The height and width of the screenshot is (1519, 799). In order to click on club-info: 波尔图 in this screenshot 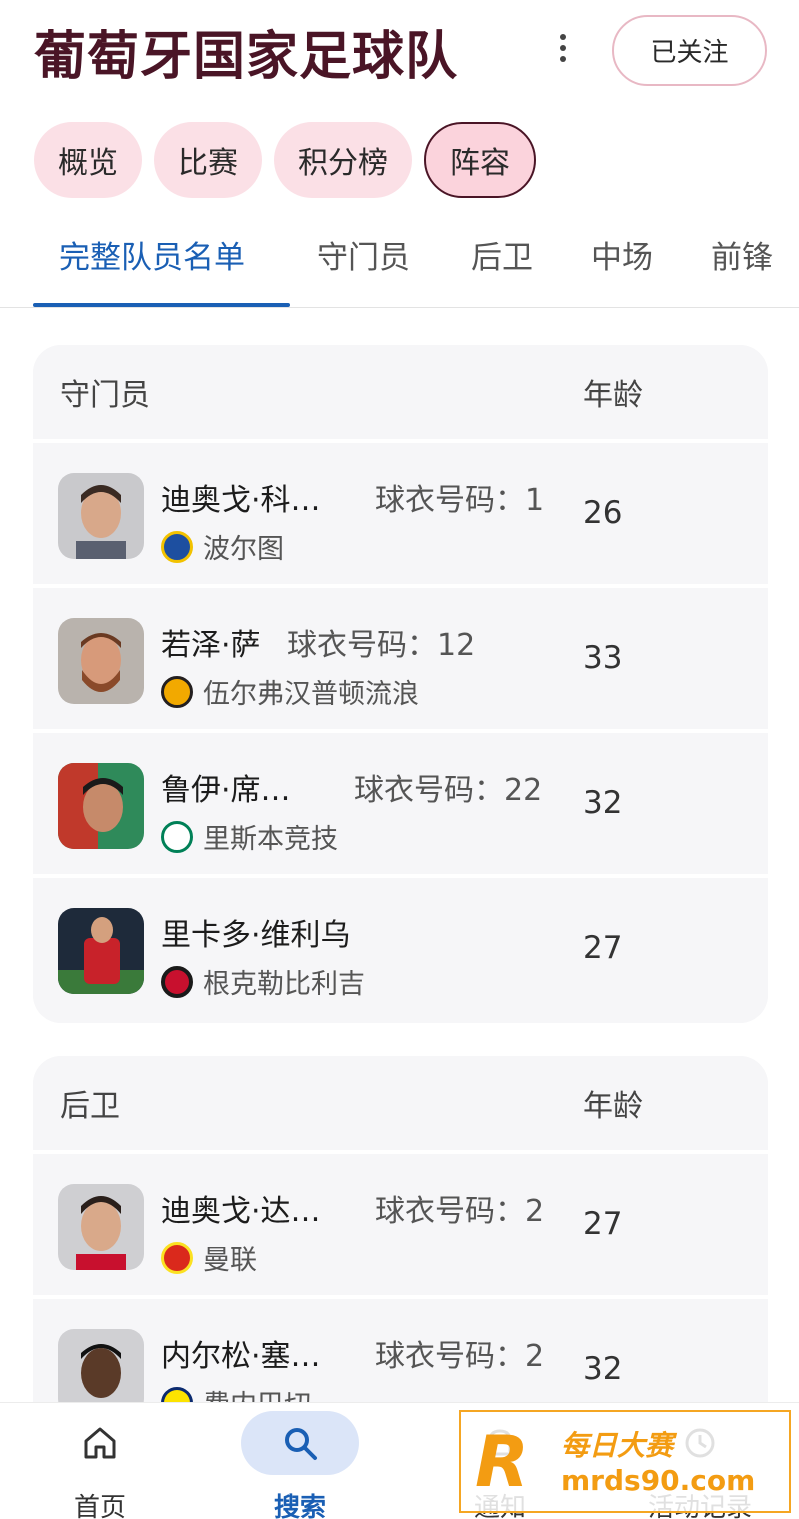, I will do `click(222, 546)`.